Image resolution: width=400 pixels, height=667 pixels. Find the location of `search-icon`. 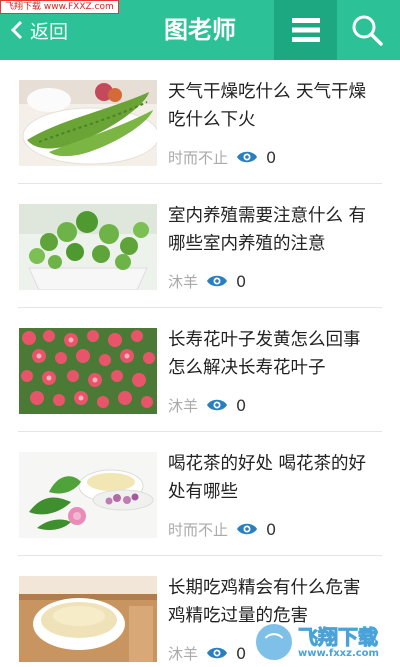

search-icon is located at coordinates (367, 30).